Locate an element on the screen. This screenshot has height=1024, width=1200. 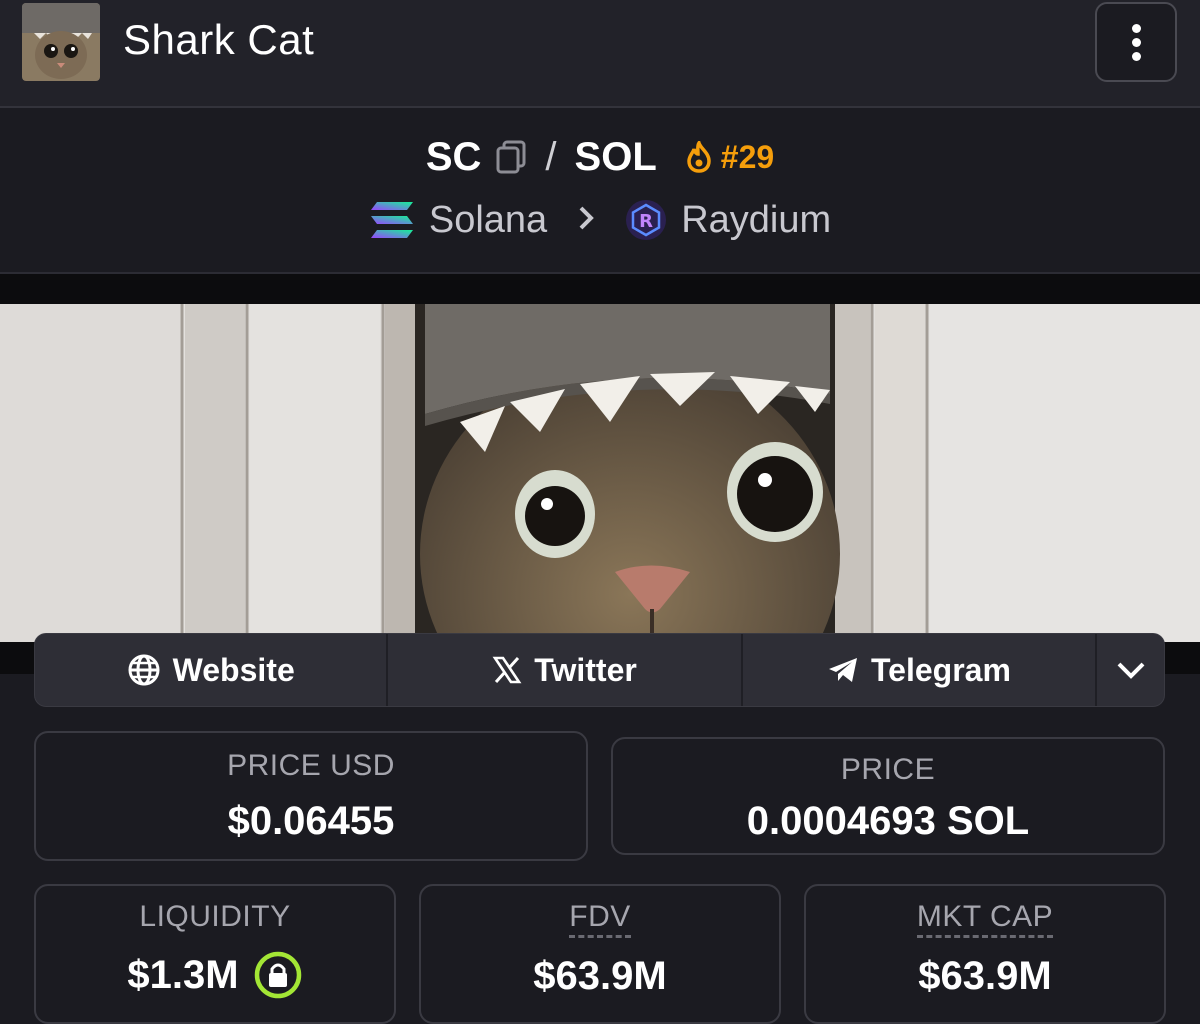
globe-icon is located at coordinates (144, 670).